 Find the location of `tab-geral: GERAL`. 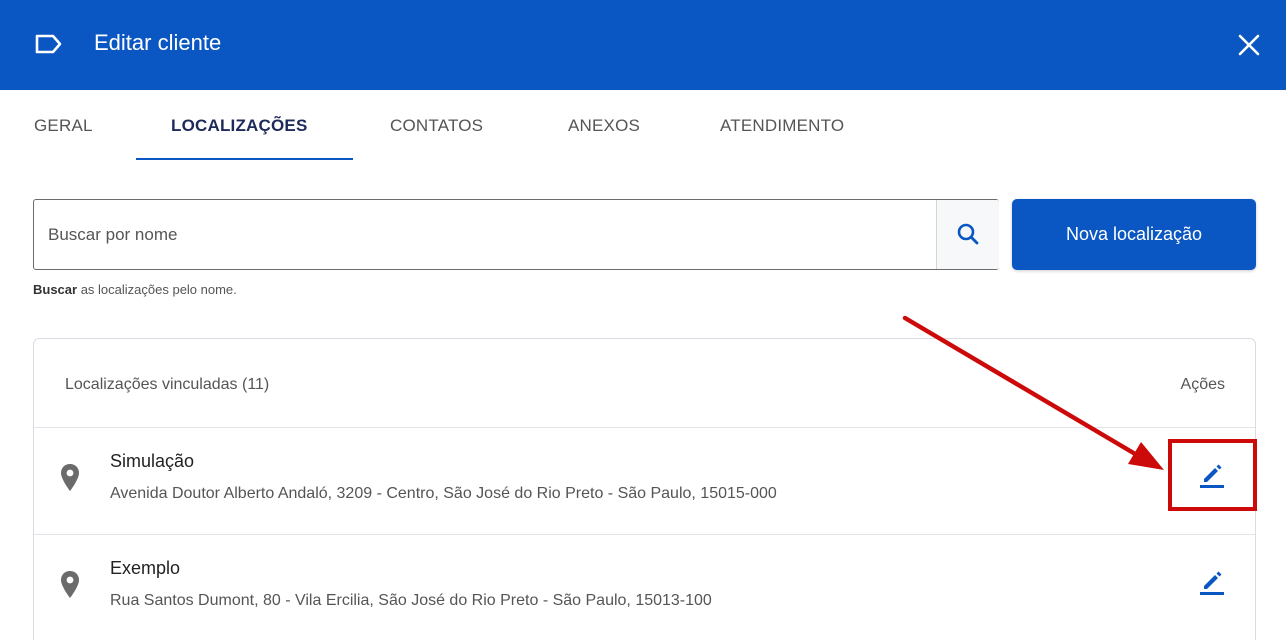

tab-geral: GERAL is located at coordinates (63, 126).